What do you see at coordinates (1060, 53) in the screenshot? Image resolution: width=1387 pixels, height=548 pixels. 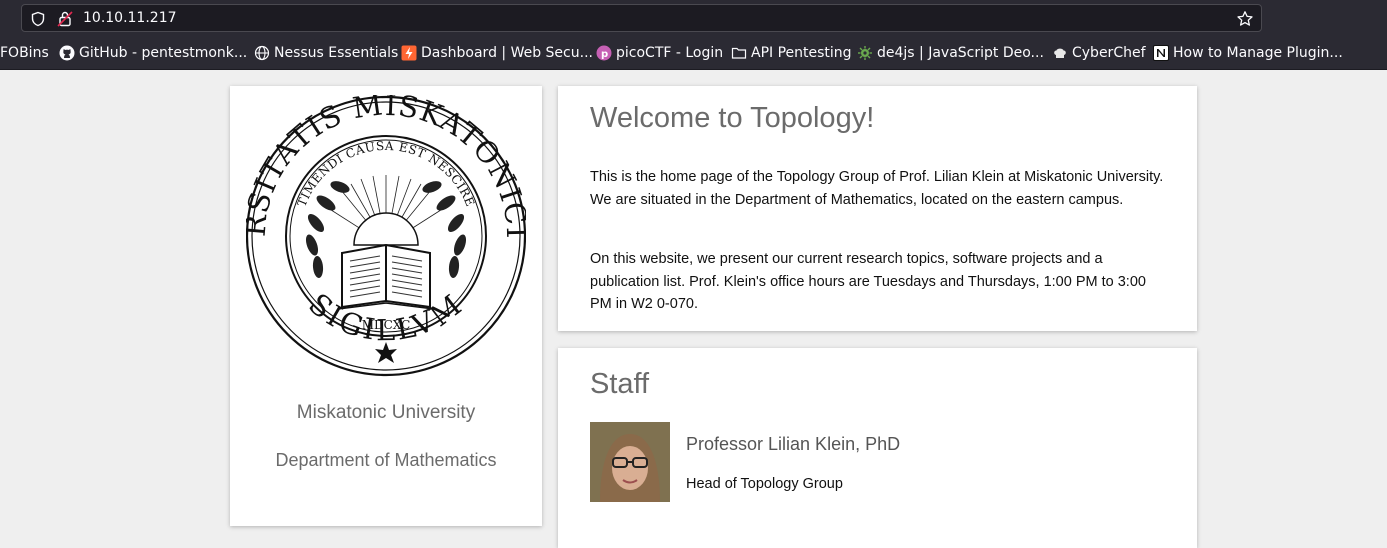 I see `chef-hat-icon` at bounding box center [1060, 53].